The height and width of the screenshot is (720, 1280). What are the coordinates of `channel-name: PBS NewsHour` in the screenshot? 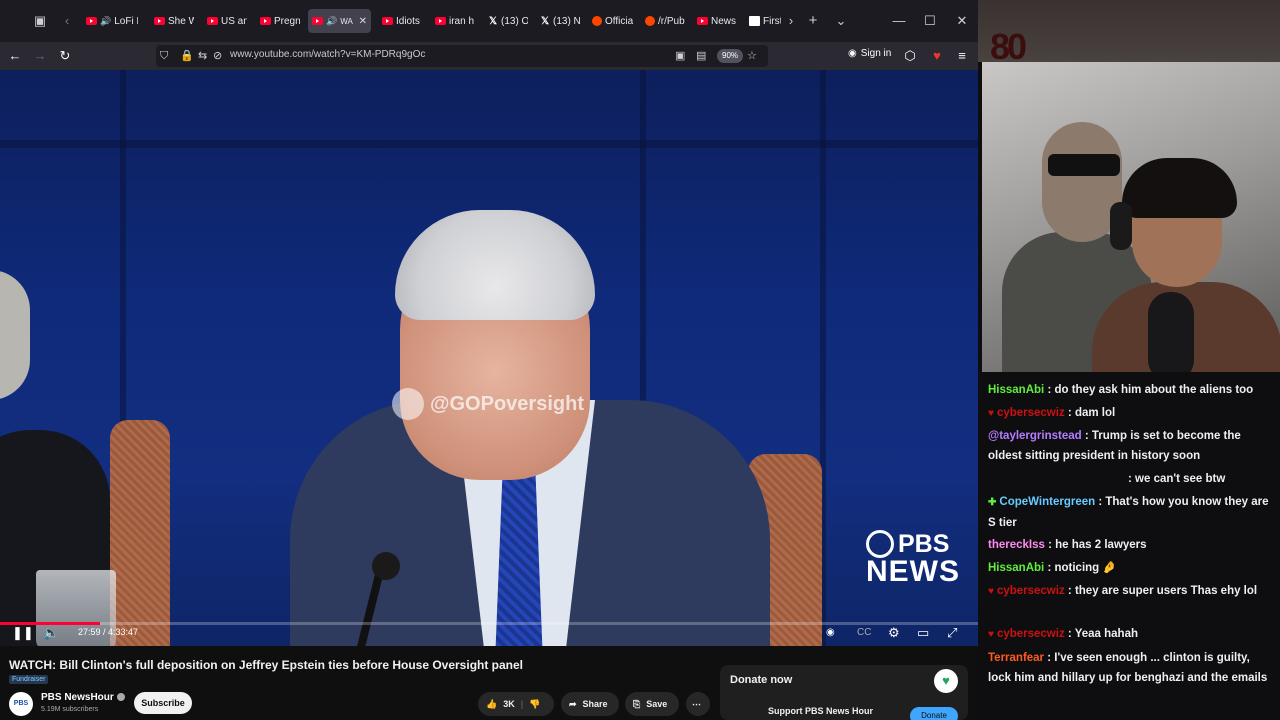 It's located at (83, 697).